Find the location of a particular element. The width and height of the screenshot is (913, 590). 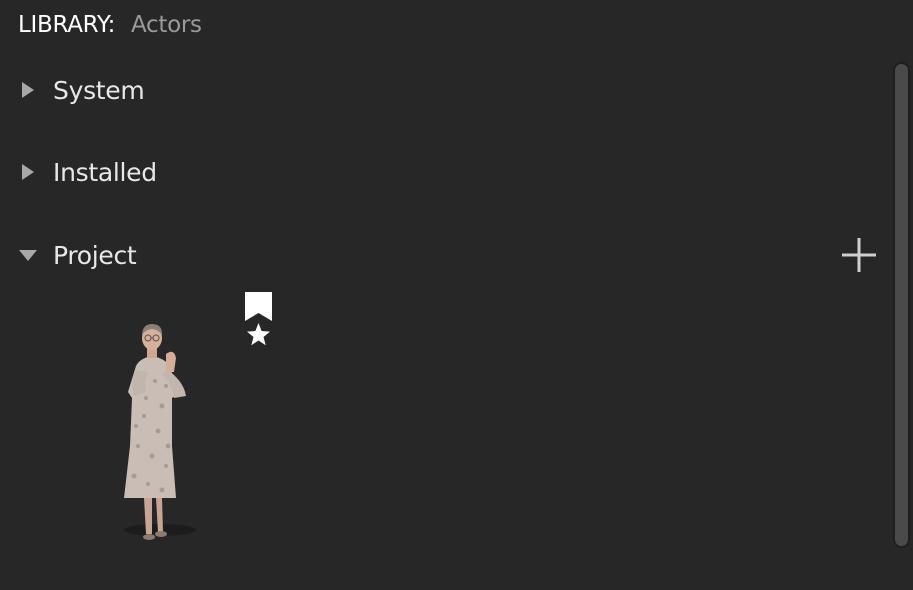

actor-asset-item is located at coordinates (195, 420).